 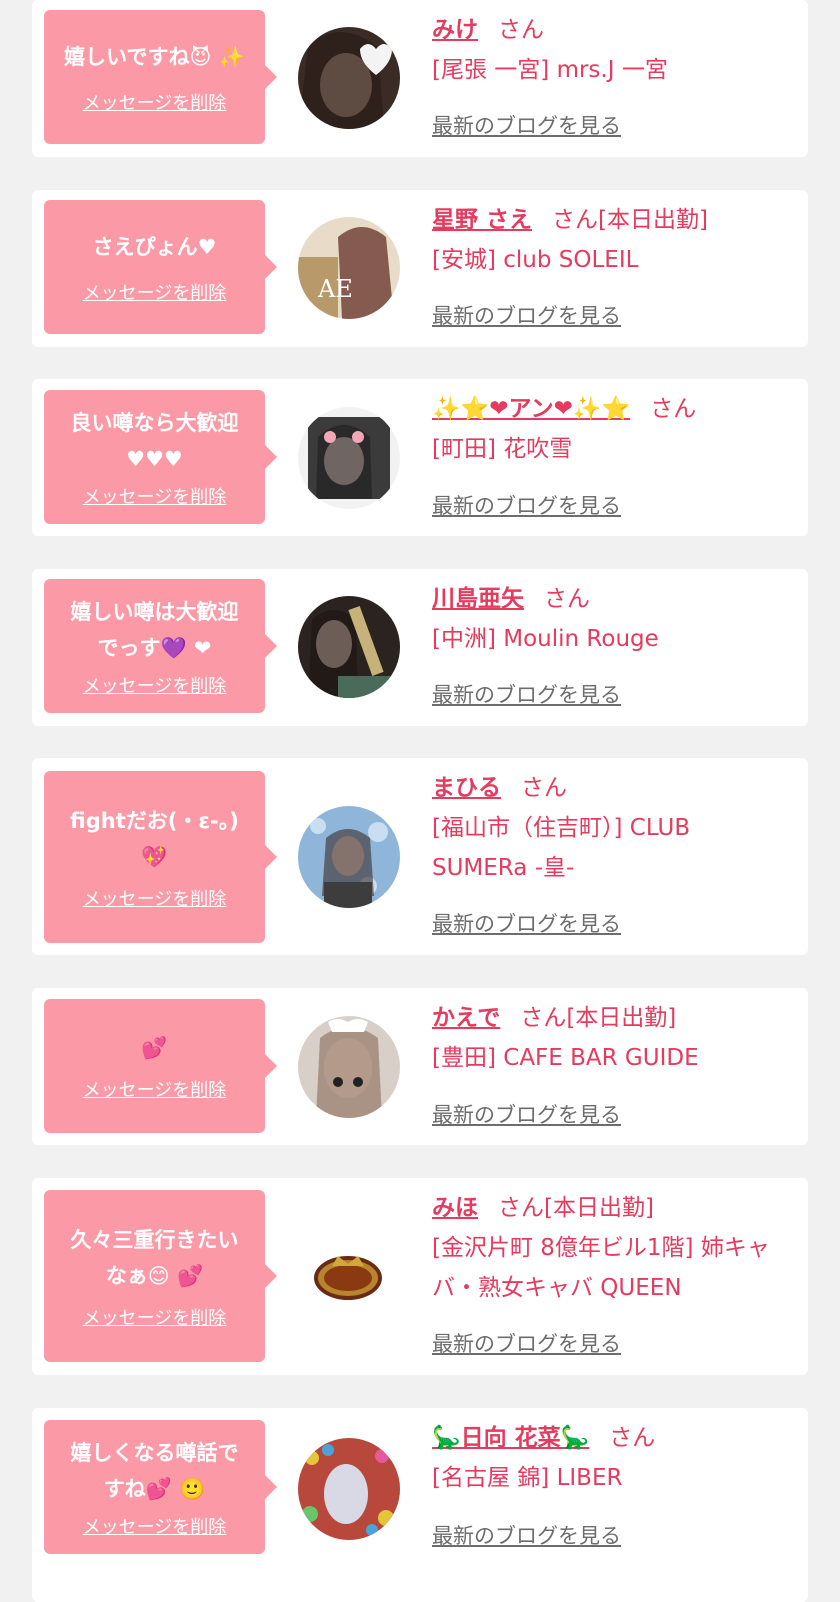 I want to click on message-text: 嬉しいですね😈 ✨, so click(x=154, y=57).